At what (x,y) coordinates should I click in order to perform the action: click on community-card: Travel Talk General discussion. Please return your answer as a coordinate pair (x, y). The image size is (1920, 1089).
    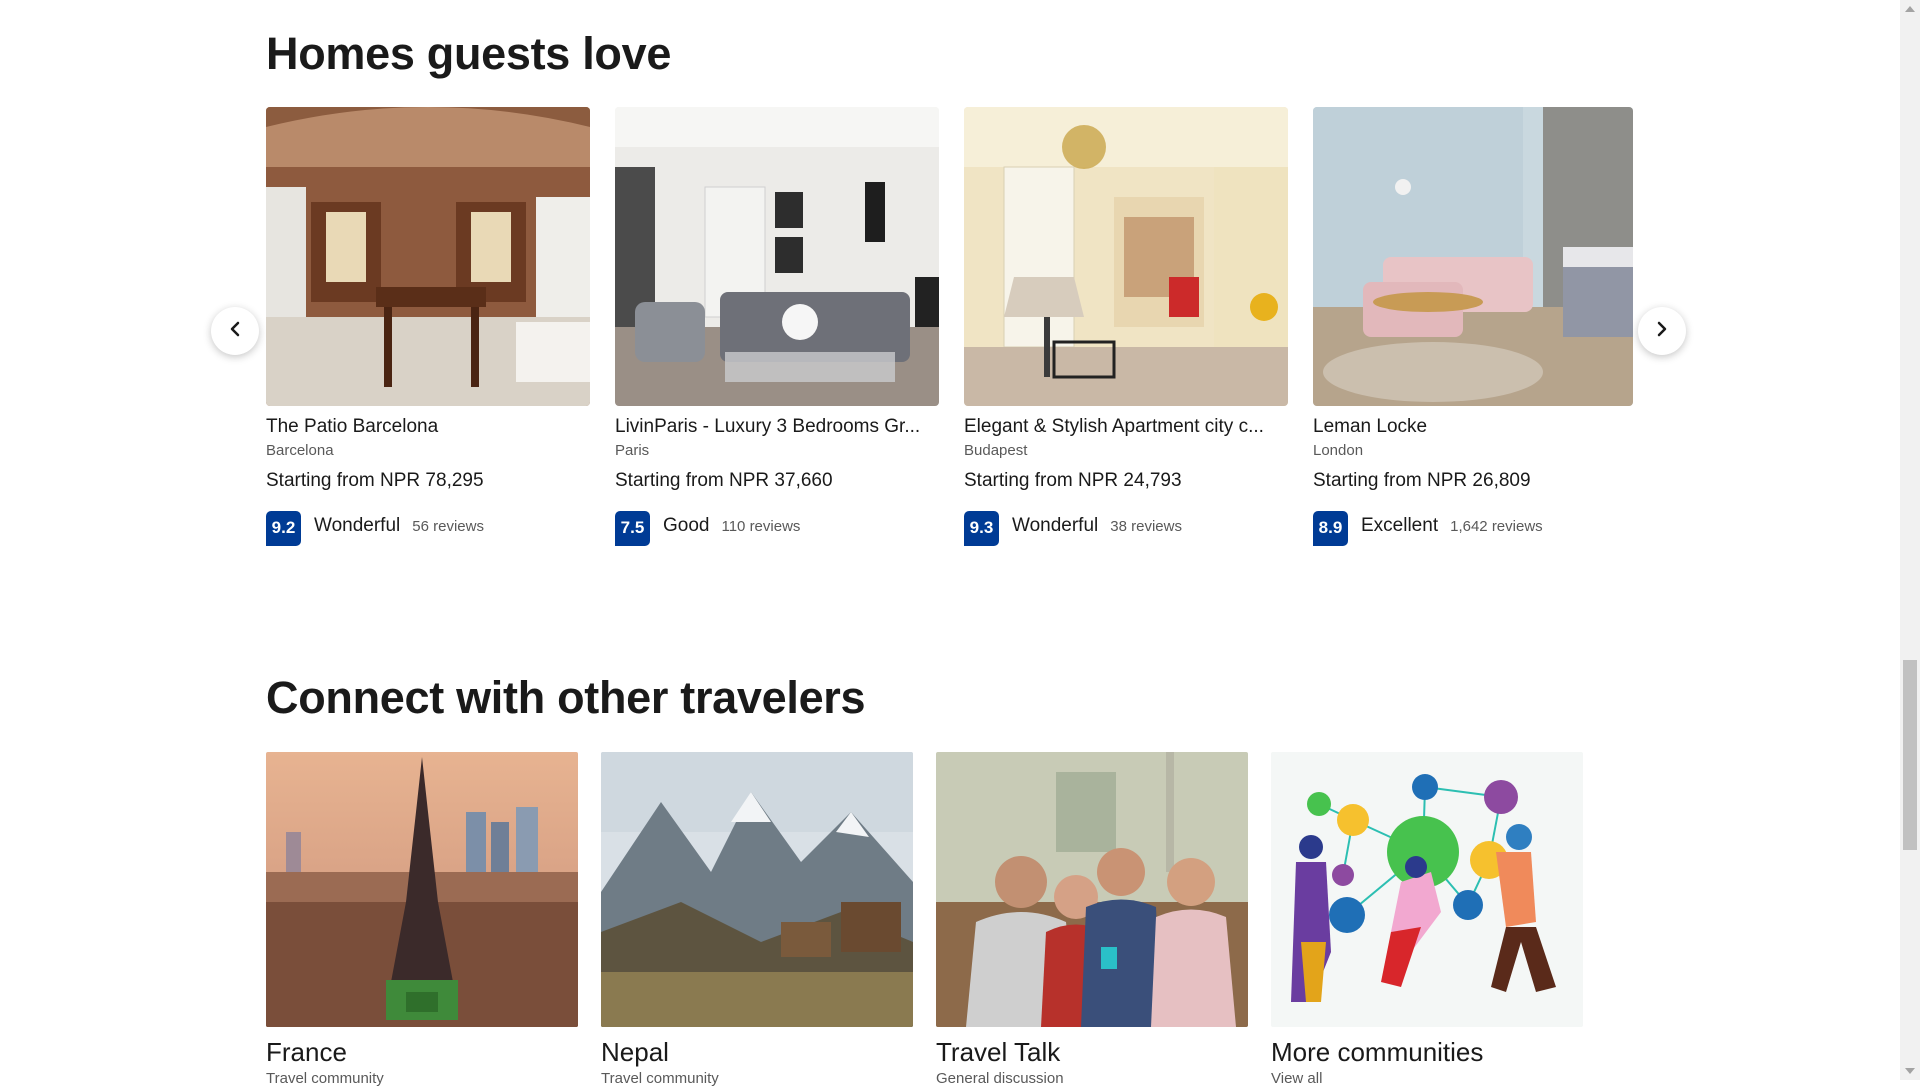
    Looking at the image, I should click on (1092, 920).